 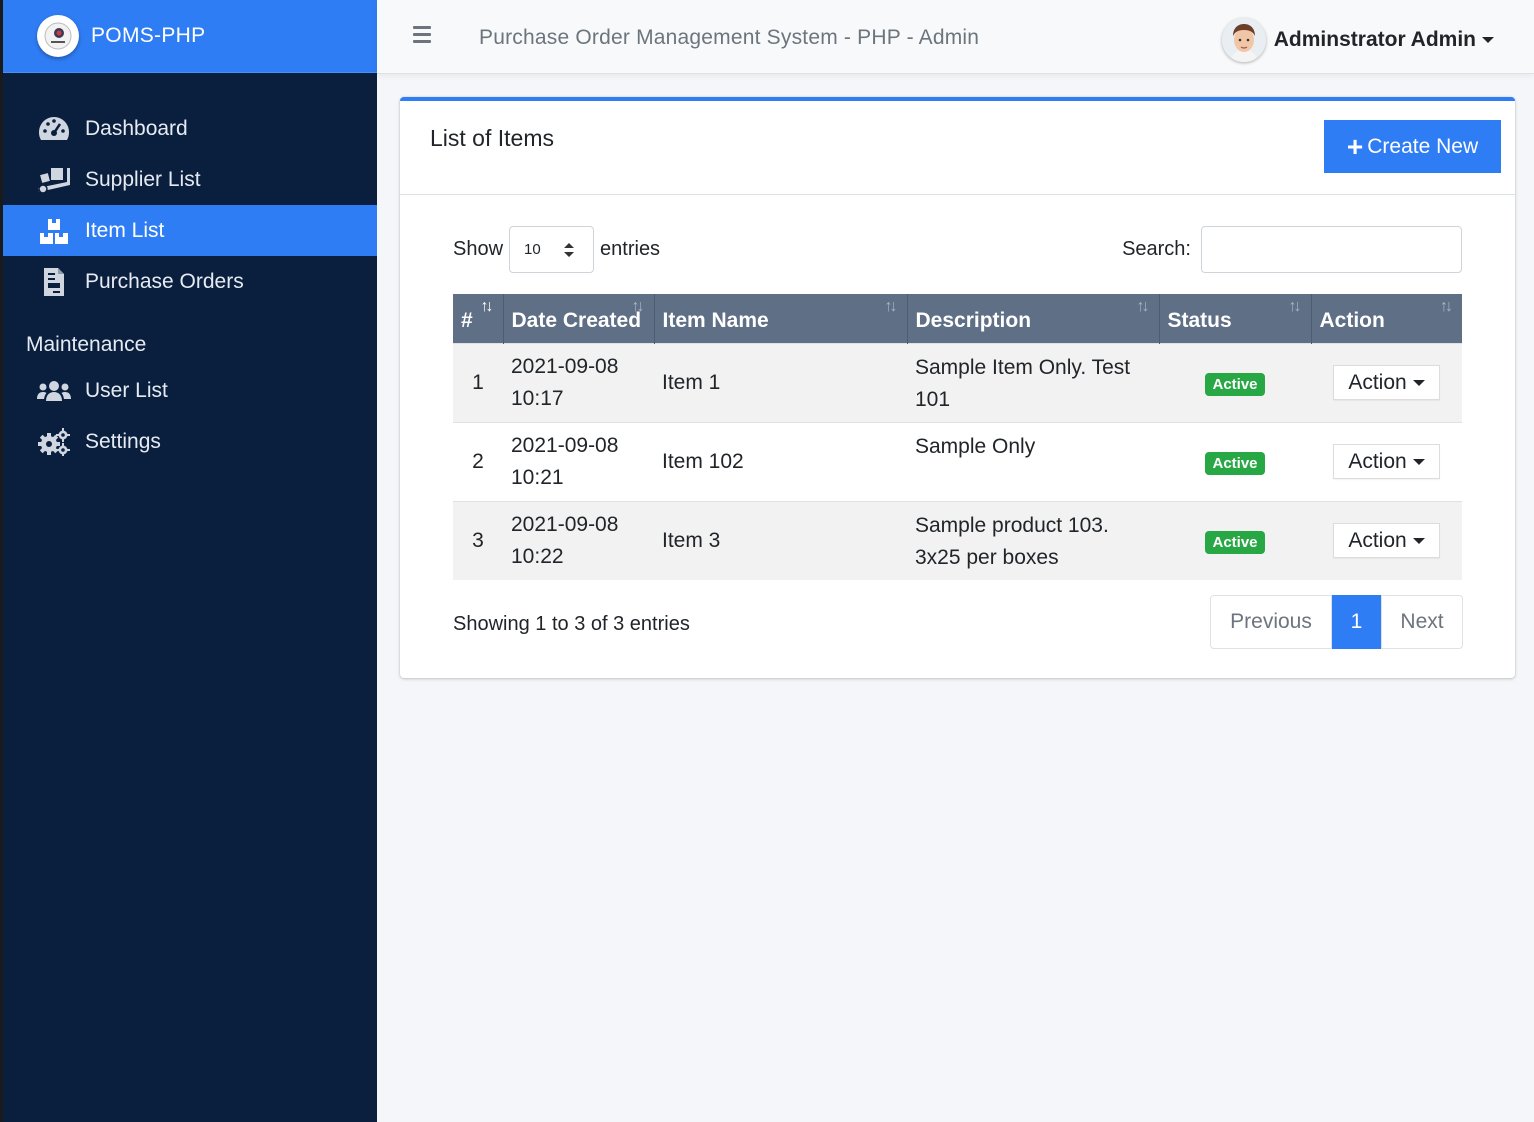 What do you see at coordinates (571, 624) in the screenshot?
I see `table-info: Showing 1 to 3 of 3 entries` at bounding box center [571, 624].